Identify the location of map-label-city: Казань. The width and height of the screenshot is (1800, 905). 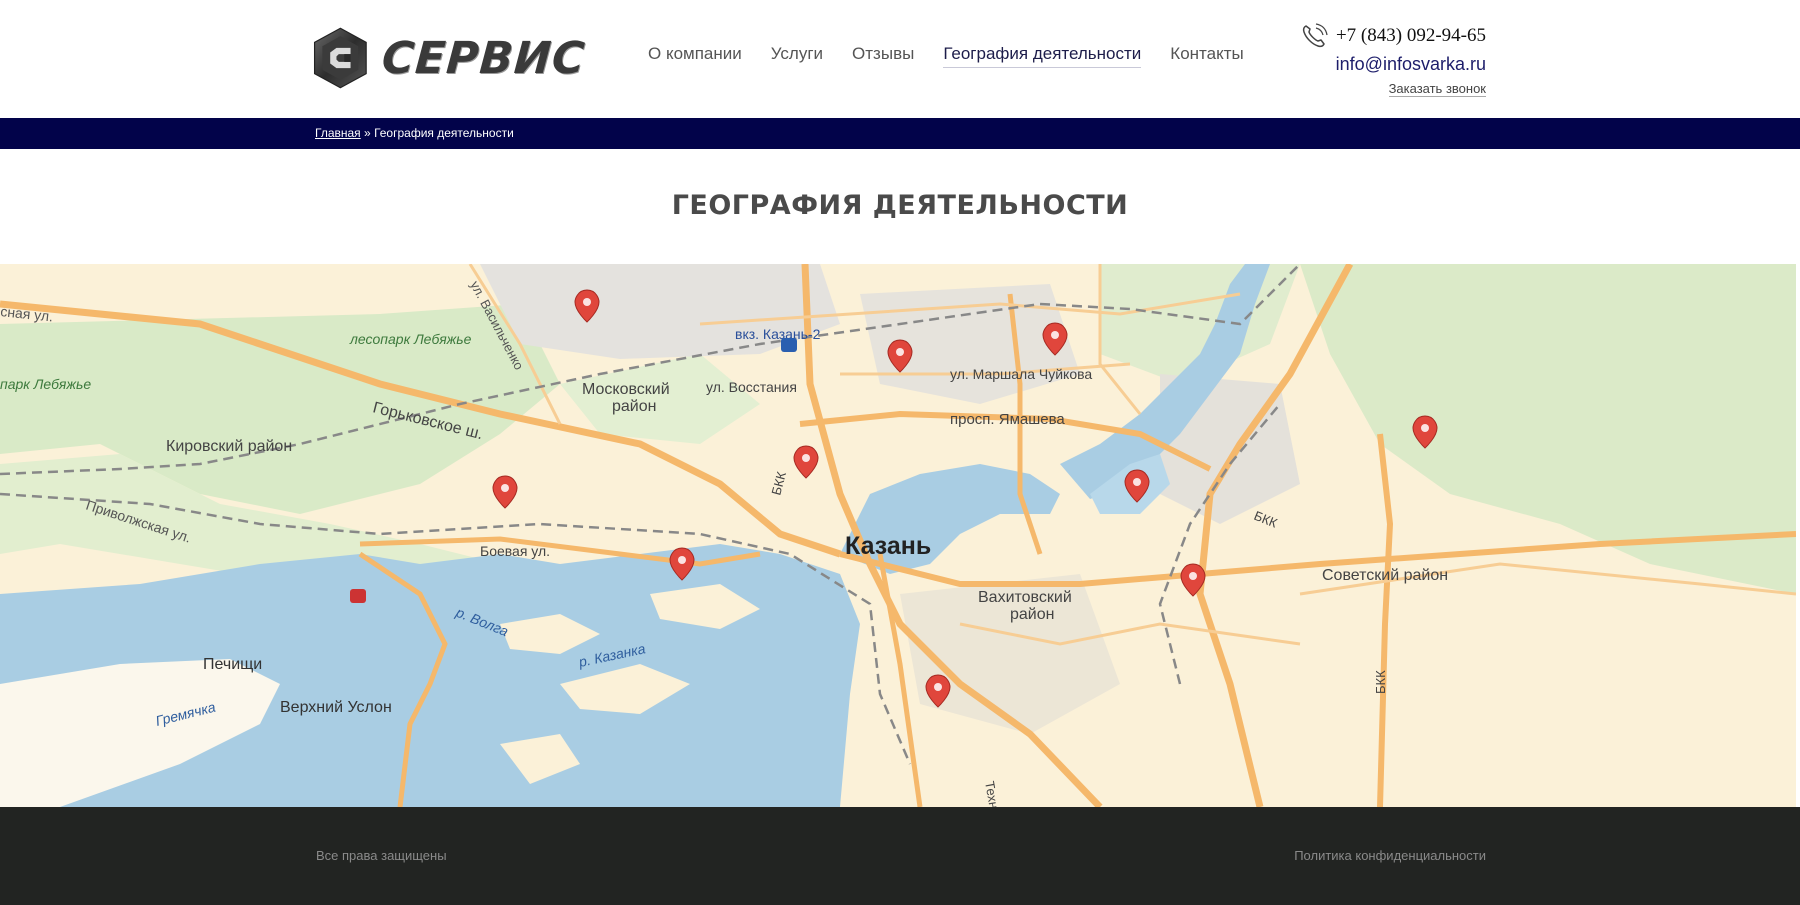
(888, 546).